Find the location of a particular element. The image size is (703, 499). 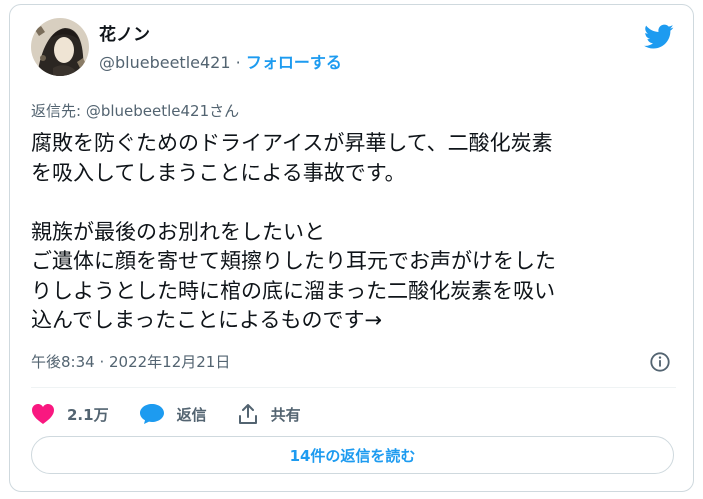

heart-icon is located at coordinates (43, 414).